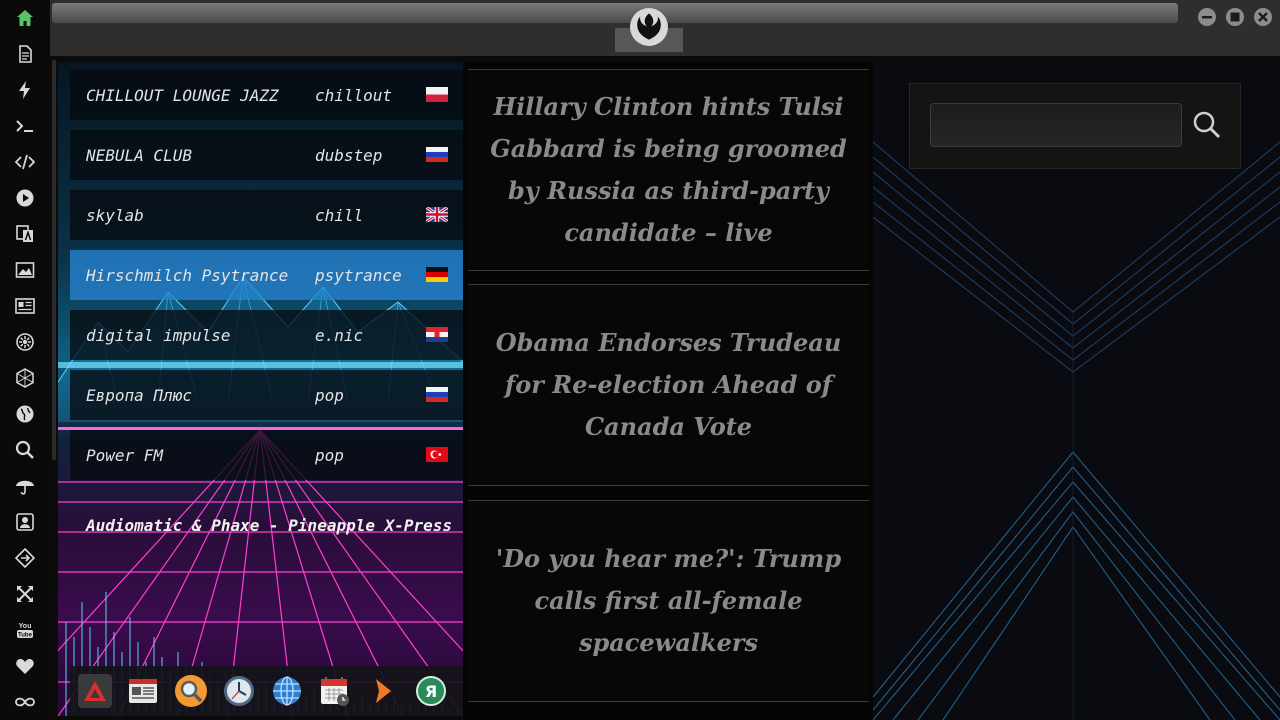 The image size is (1280, 720). What do you see at coordinates (54, 260) in the screenshot?
I see `sidebar-divider` at bounding box center [54, 260].